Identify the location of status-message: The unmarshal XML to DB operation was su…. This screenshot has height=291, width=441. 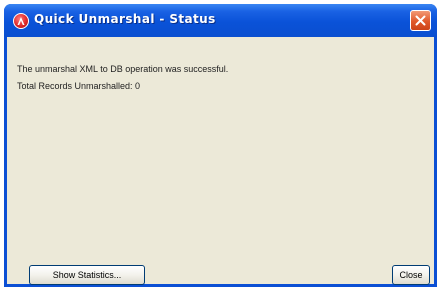
(123, 69).